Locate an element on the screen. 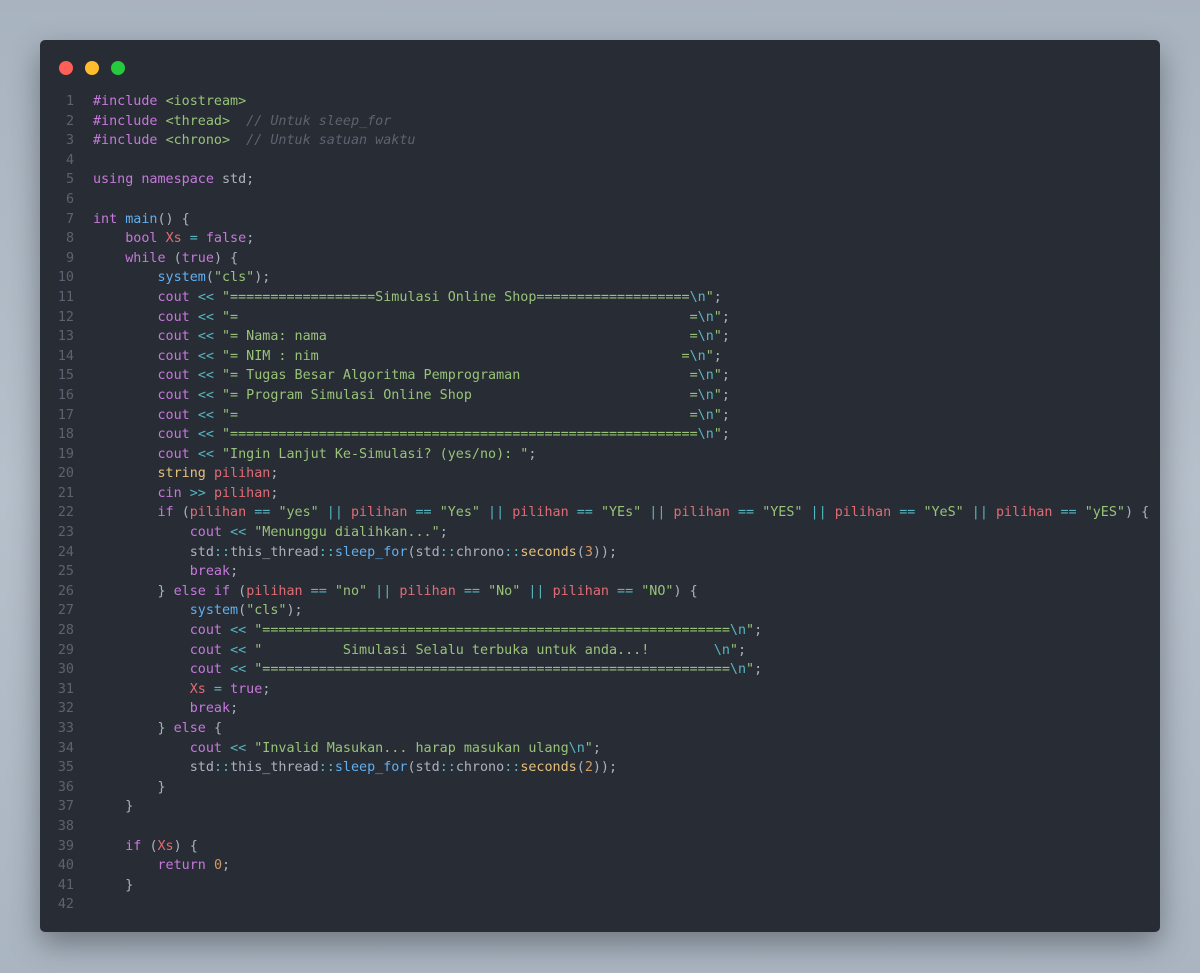  code-token: { is located at coordinates (217, 728).